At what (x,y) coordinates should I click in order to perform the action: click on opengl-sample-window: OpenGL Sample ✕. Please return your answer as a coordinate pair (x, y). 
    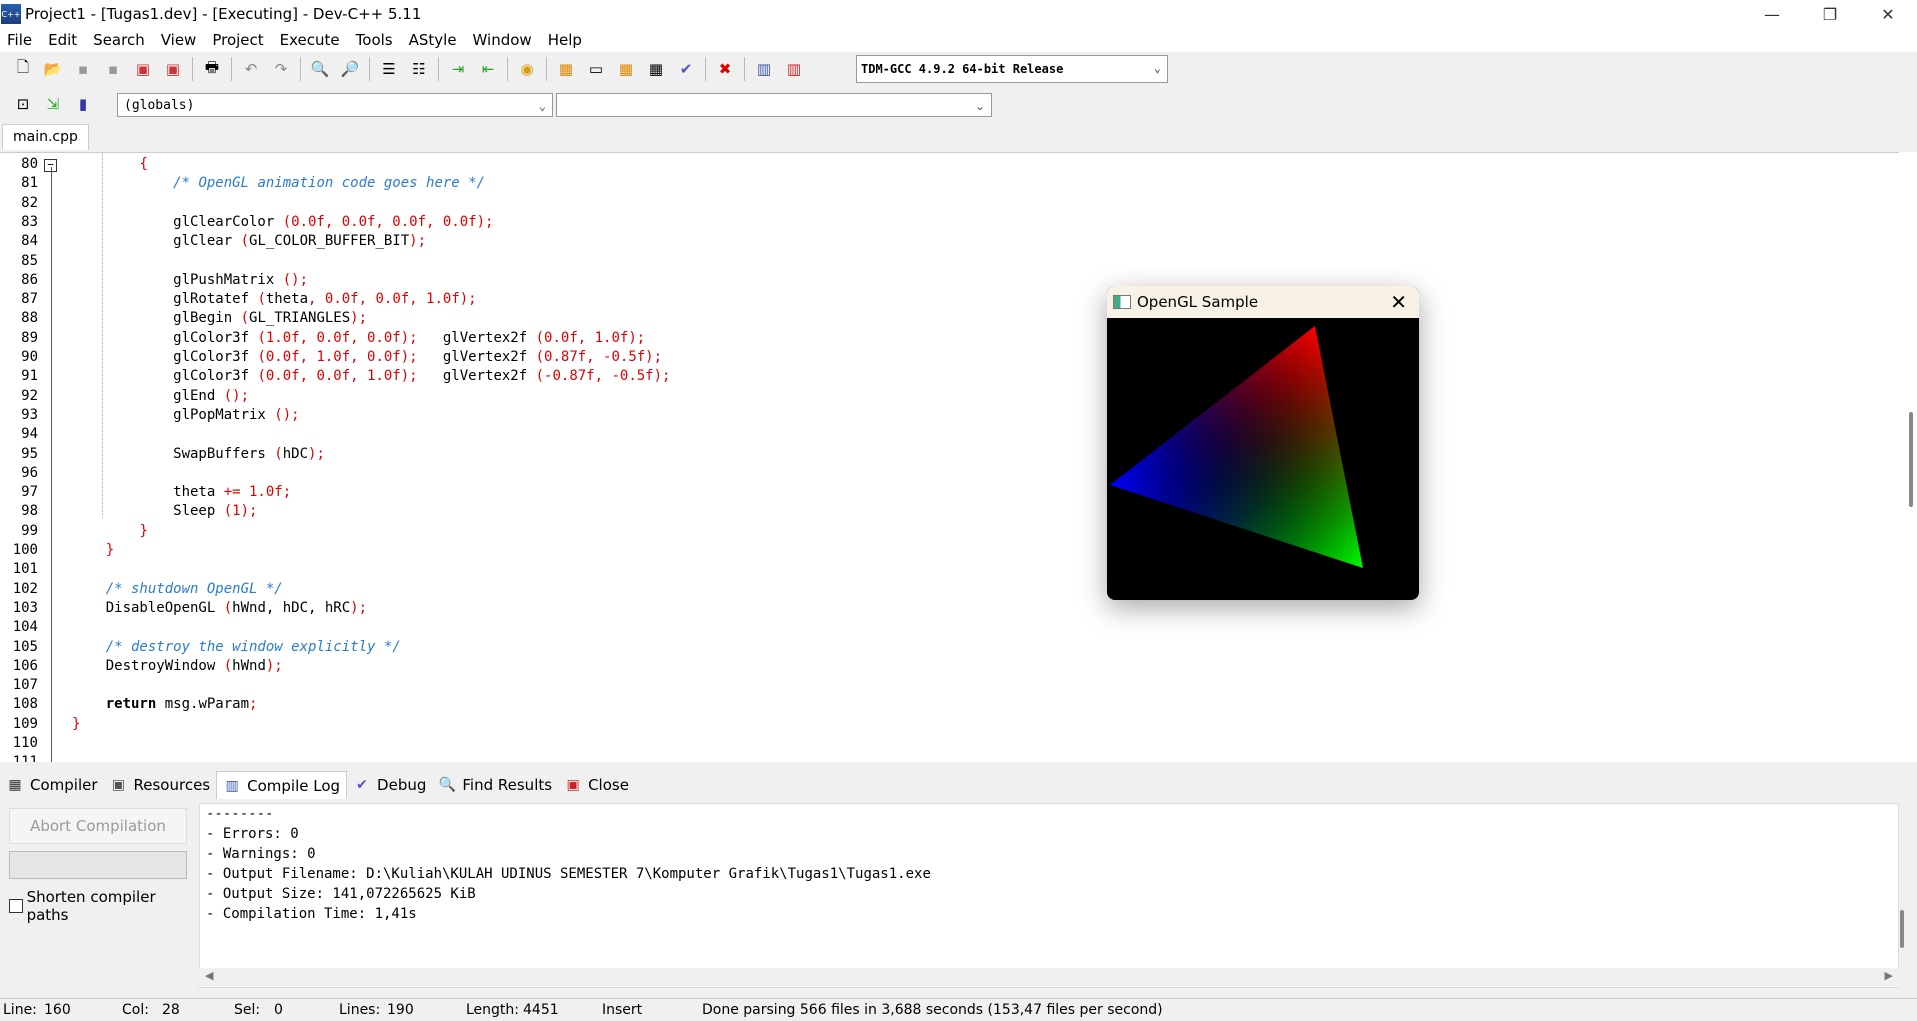
    Looking at the image, I should click on (1263, 443).